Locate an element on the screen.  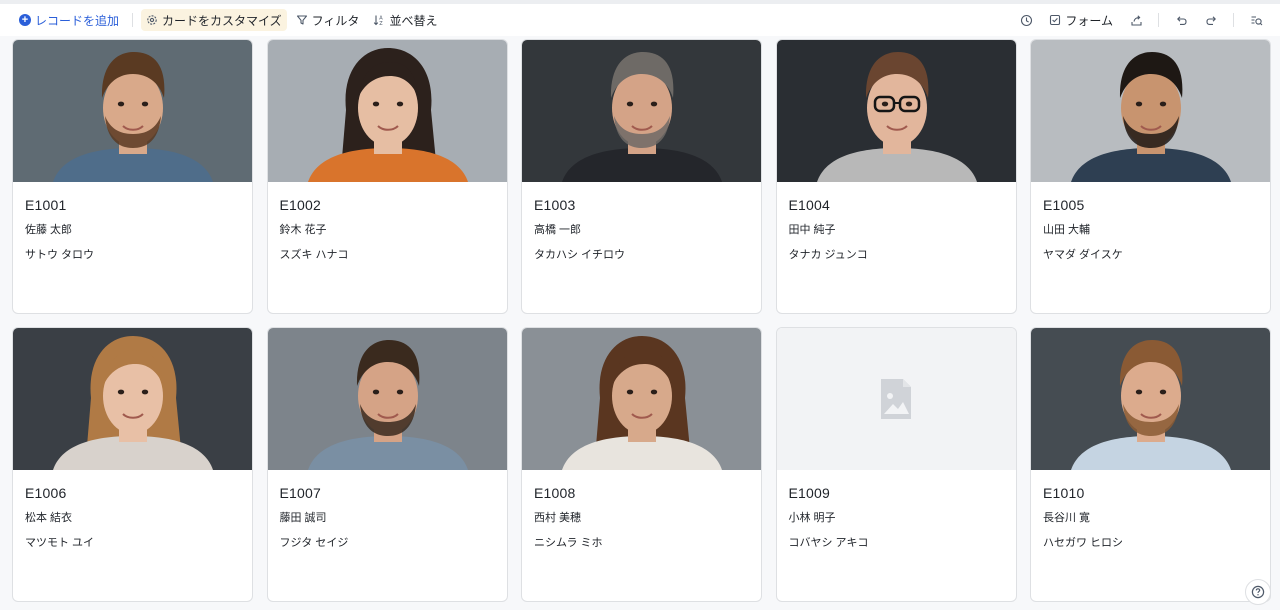
record-card: E1001 佐藤 太郎サトウ タロウ is located at coordinates (132, 176).